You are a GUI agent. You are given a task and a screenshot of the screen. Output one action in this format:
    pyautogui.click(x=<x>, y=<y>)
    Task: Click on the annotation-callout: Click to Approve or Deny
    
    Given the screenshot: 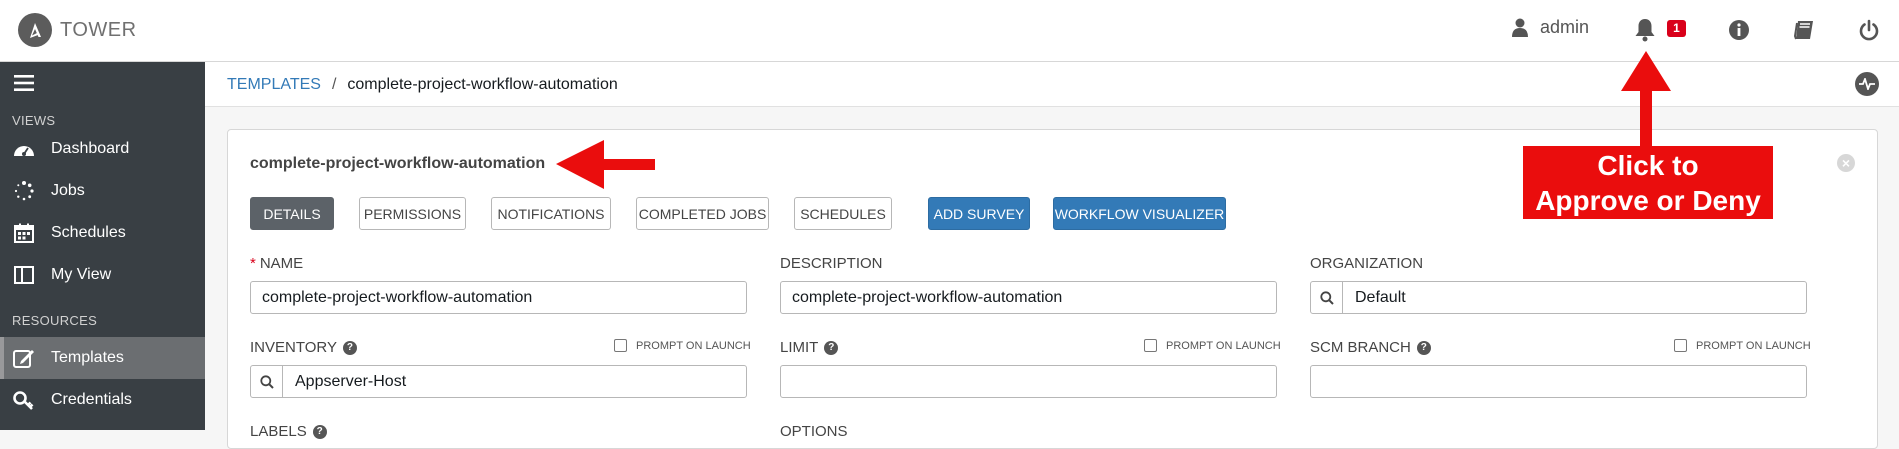 What is the action you would take?
    pyautogui.click(x=1648, y=182)
    